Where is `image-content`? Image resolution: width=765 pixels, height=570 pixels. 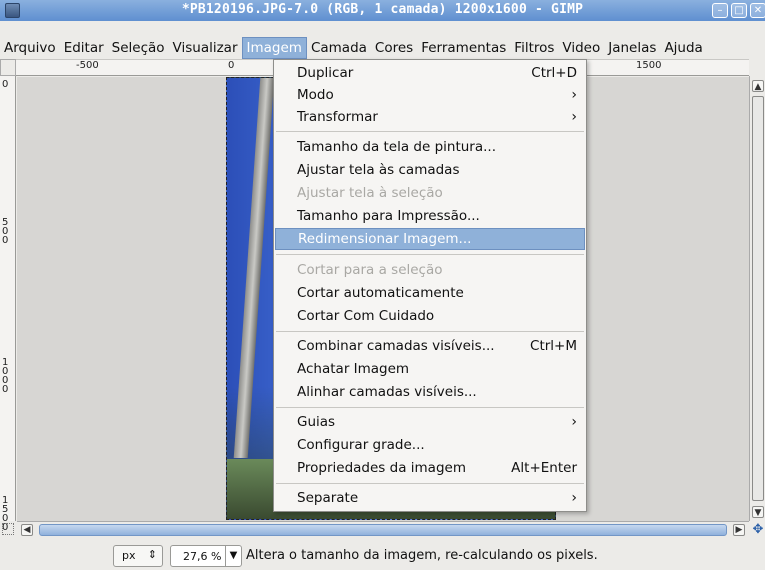
image-content is located at coordinates (254, 268).